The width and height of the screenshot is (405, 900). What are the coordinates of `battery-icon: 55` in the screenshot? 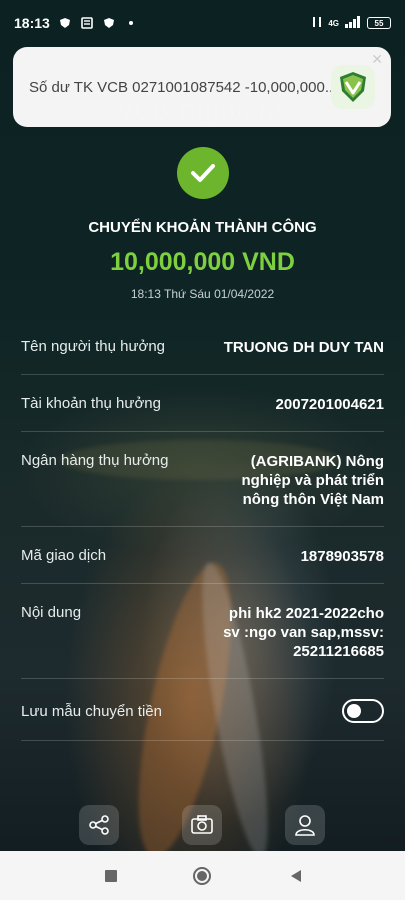 It's located at (379, 23).